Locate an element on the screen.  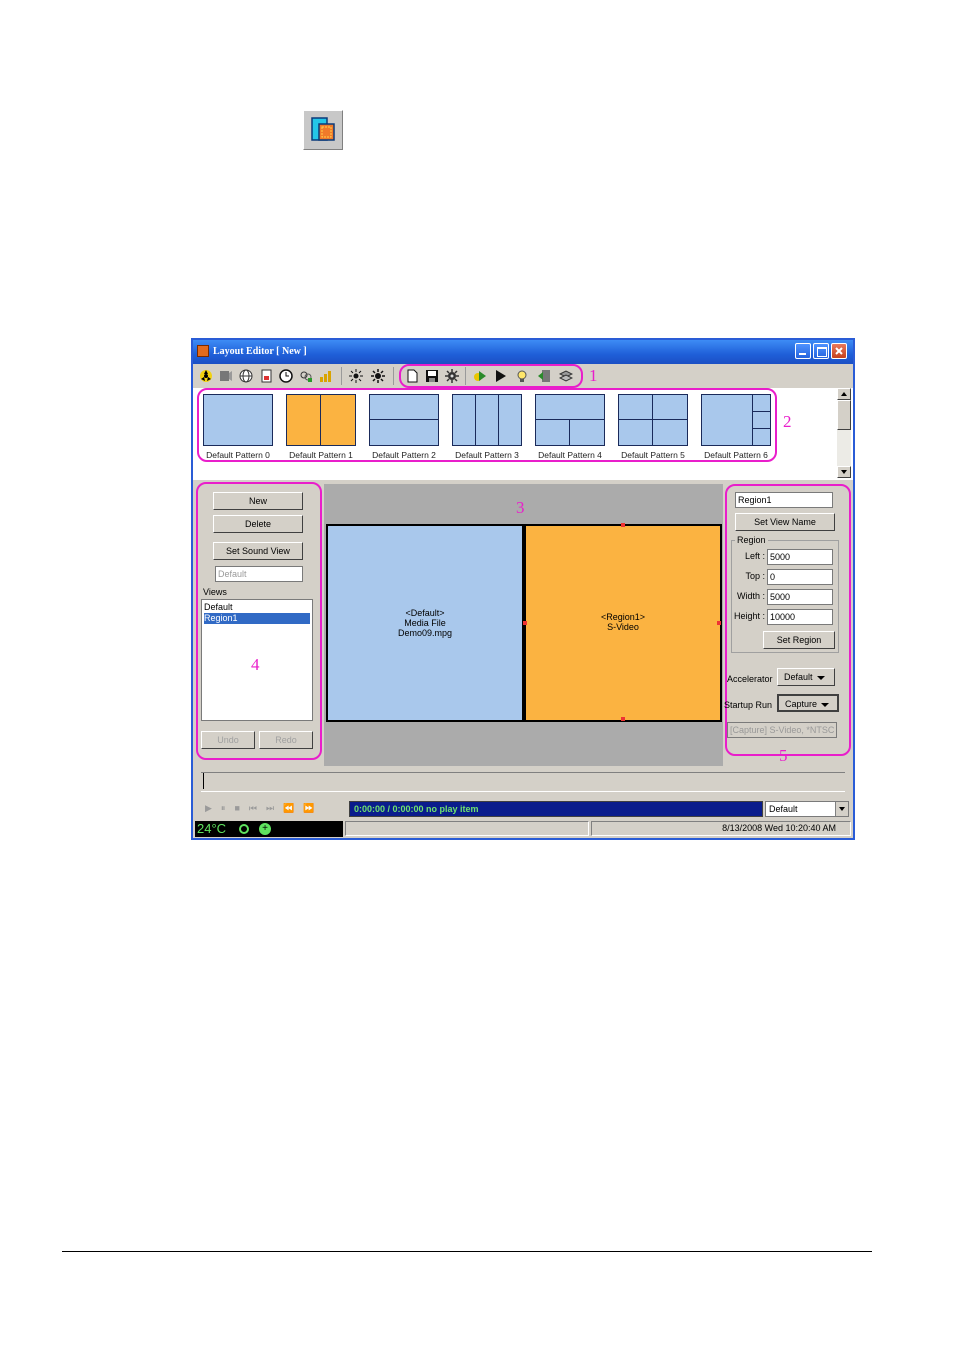
document-icon is located at coordinates (266, 376).